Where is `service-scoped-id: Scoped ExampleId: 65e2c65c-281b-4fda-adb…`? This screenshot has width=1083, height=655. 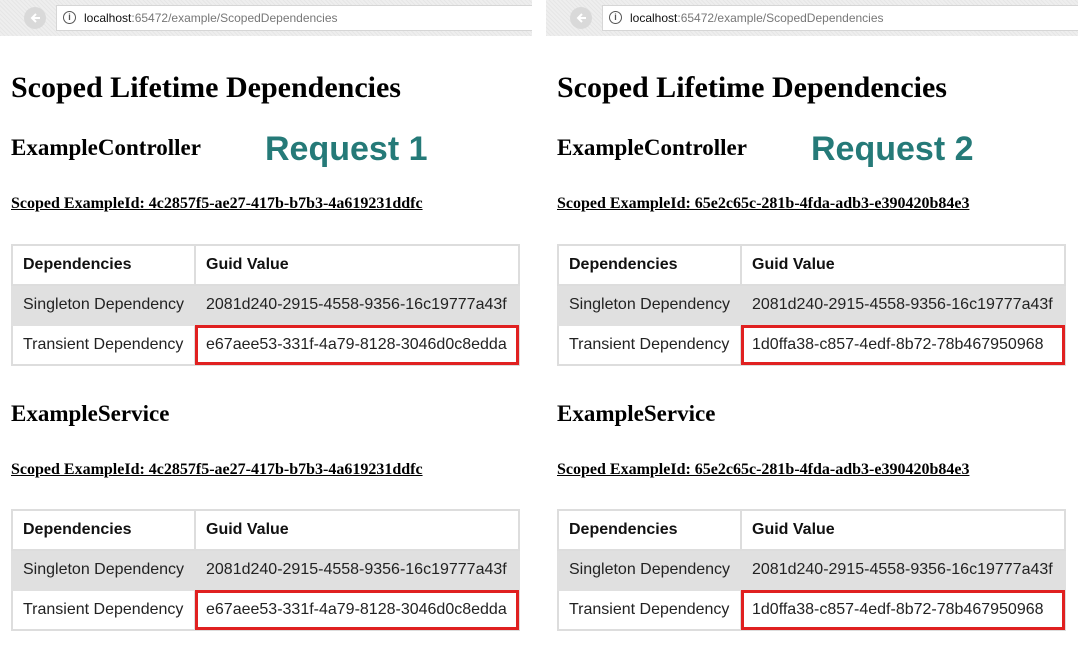
service-scoped-id: Scoped ExampleId: 65e2c65c-281b-4fda-adb… is located at coordinates (763, 469).